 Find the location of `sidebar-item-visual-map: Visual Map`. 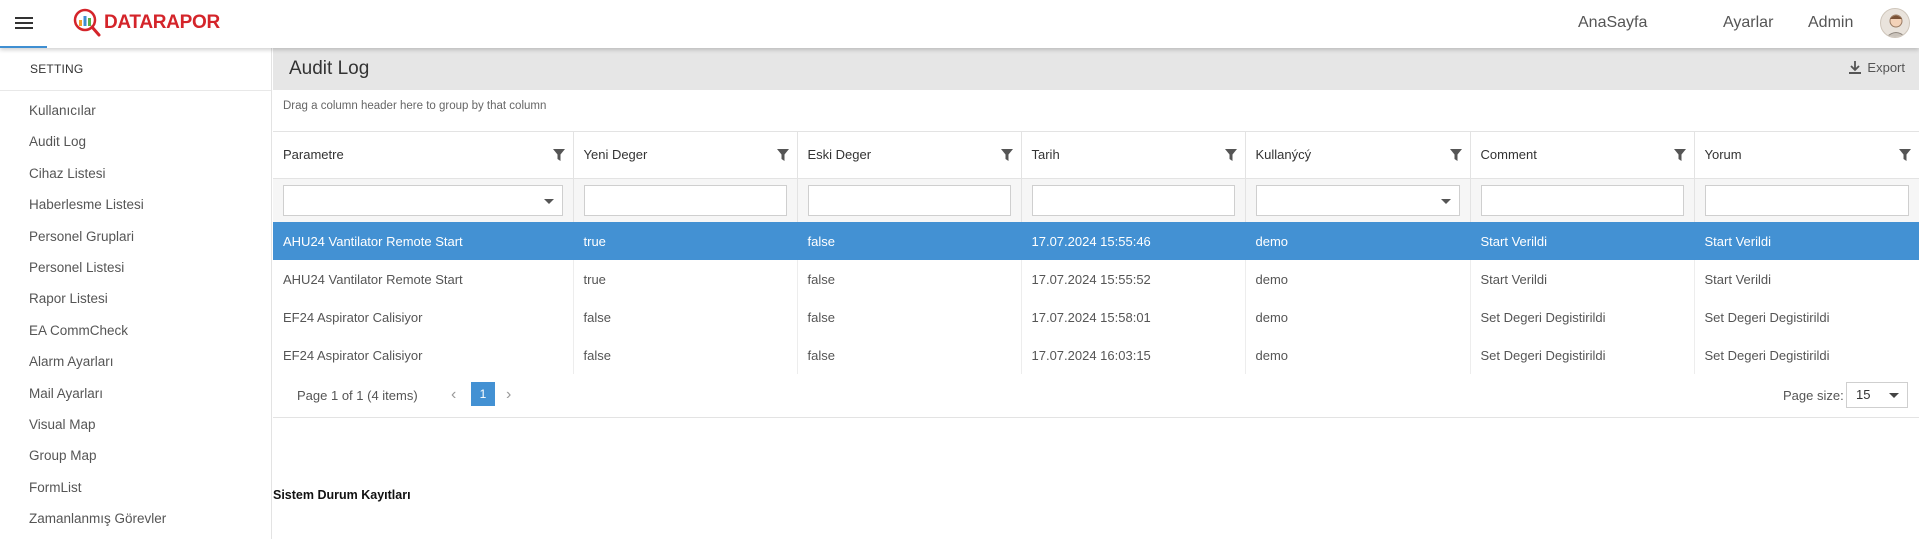

sidebar-item-visual-map: Visual Map is located at coordinates (135, 424).